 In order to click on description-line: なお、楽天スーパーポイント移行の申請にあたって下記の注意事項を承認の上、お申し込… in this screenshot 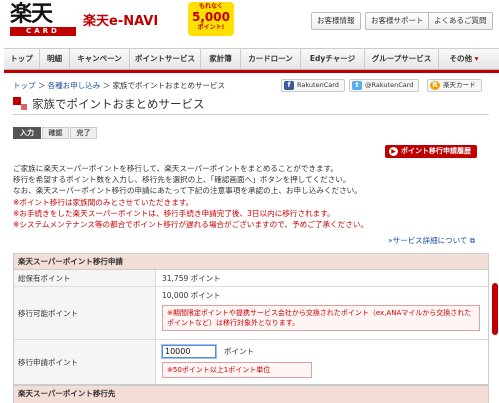, I will do `click(187, 191)`.